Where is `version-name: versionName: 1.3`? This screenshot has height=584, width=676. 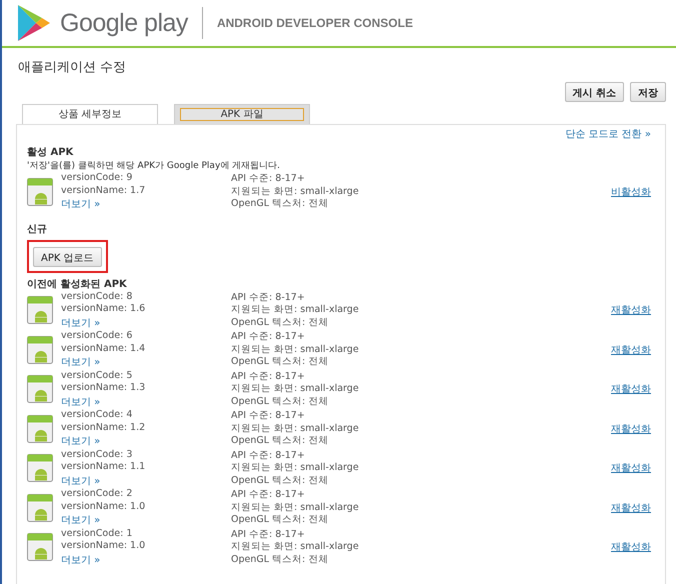
version-name: versionName: 1.3 is located at coordinates (103, 388).